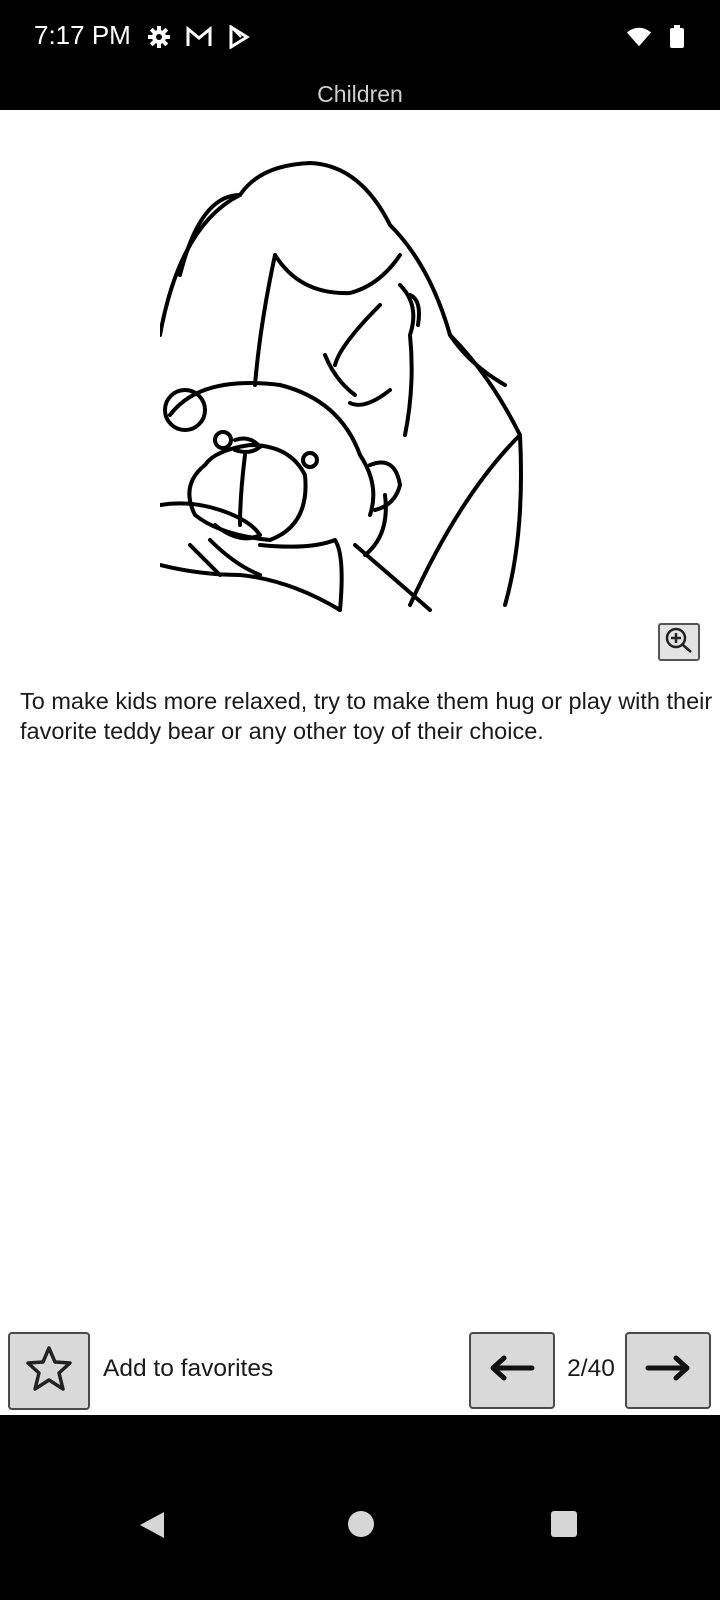 This screenshot has width=720, height=1600. What do you see at coordinates (239, 37) in the screenshot?
I see `play-store-icon` at bounding box center [239, 37].